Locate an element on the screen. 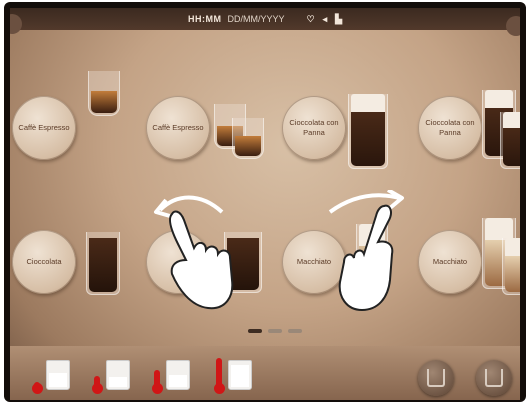  volume-icon: ◂ is located at coordinates (325, 18).